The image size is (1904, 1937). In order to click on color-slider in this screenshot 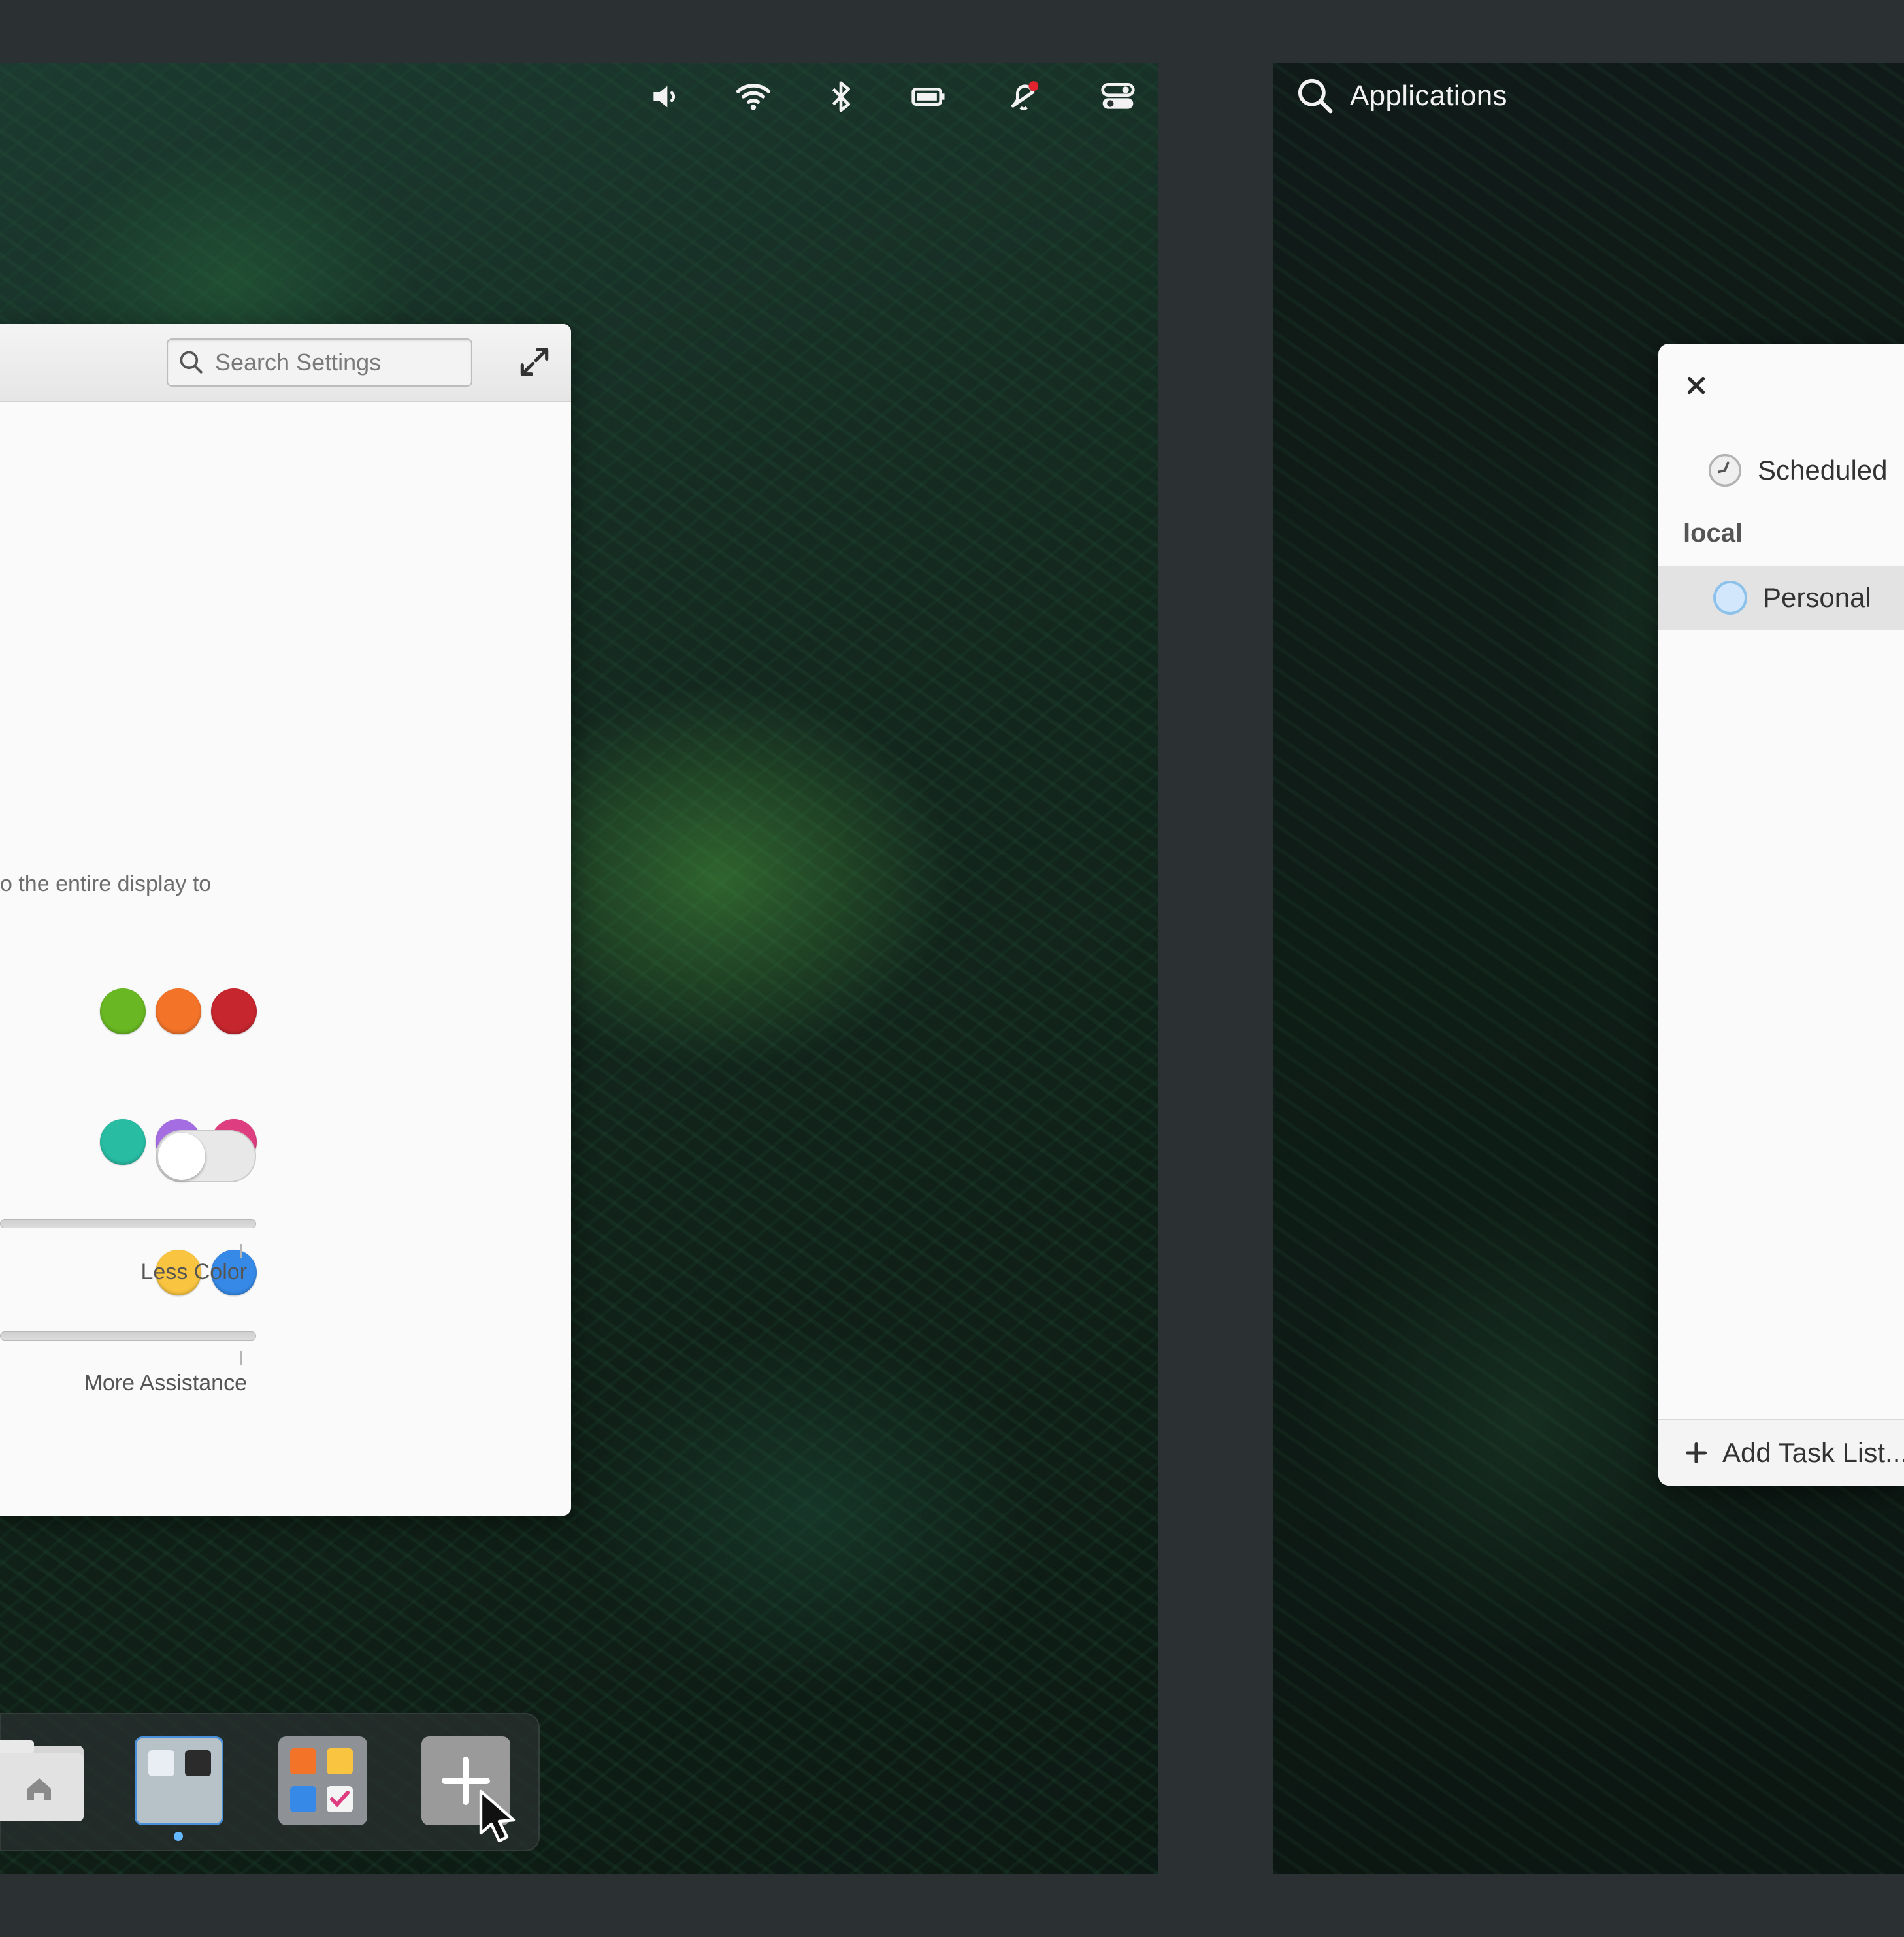, I will do `click(128, 1223)`.